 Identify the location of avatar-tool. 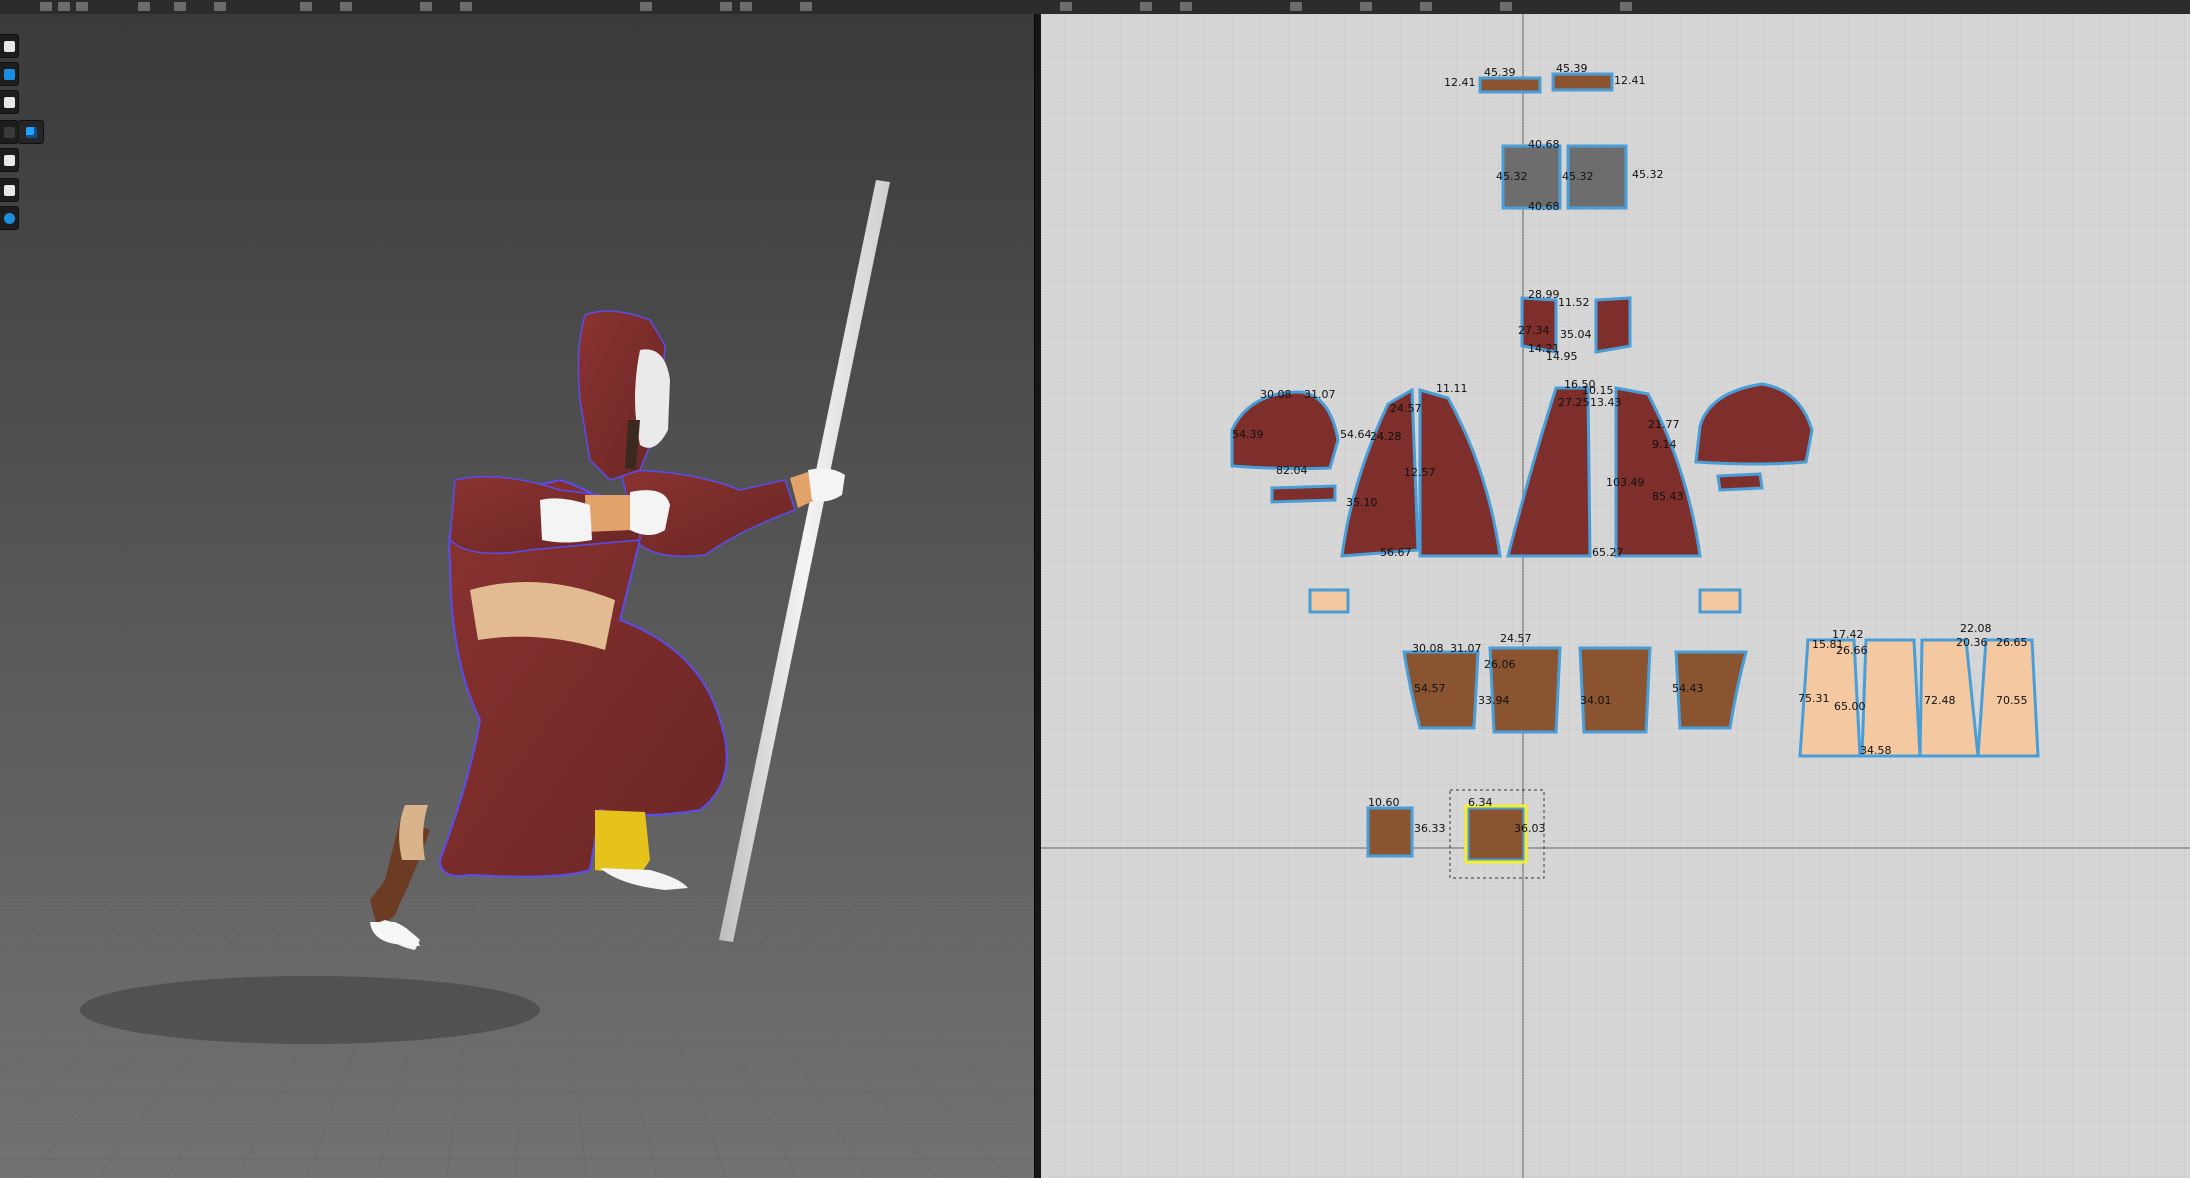
(9, 46).